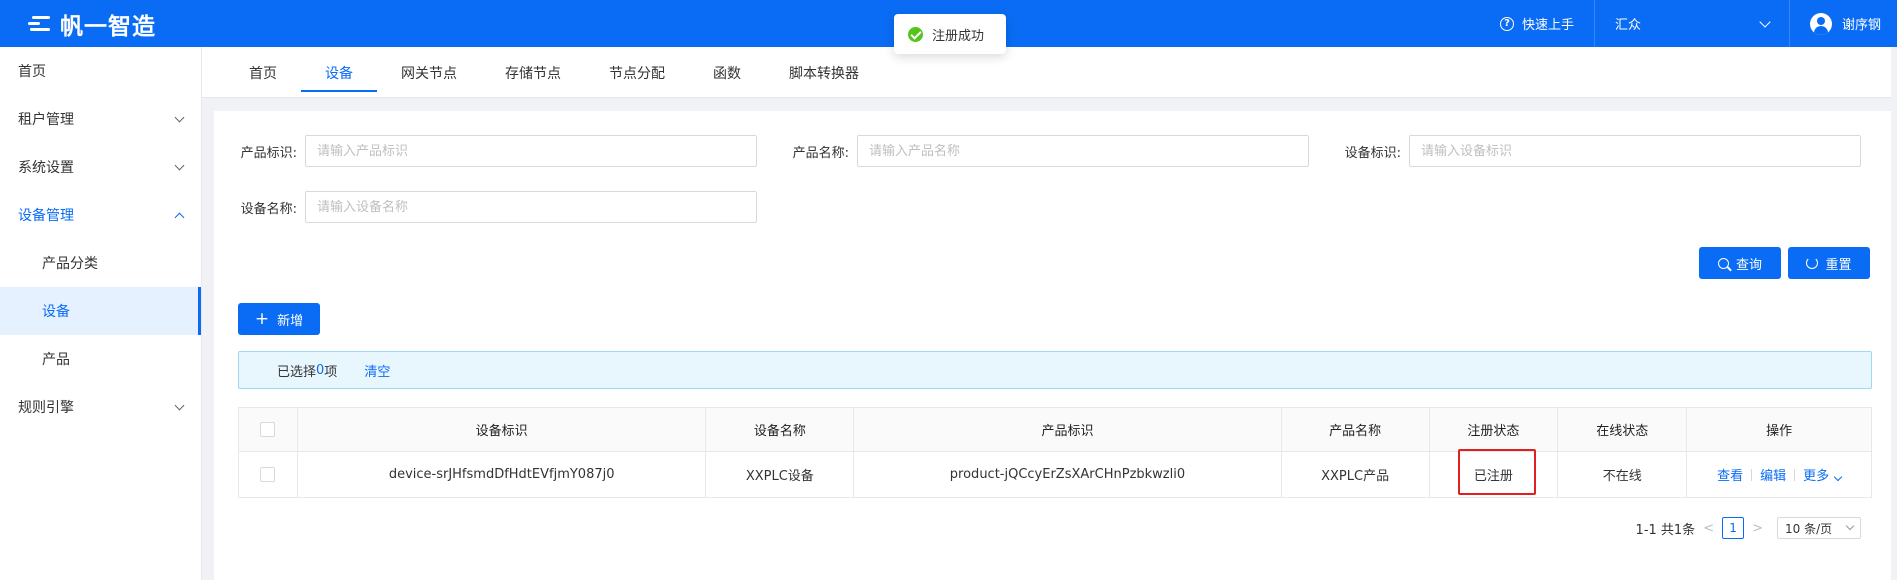  I want to click on page-size-value: 10 条/页, so click(1809, 528).